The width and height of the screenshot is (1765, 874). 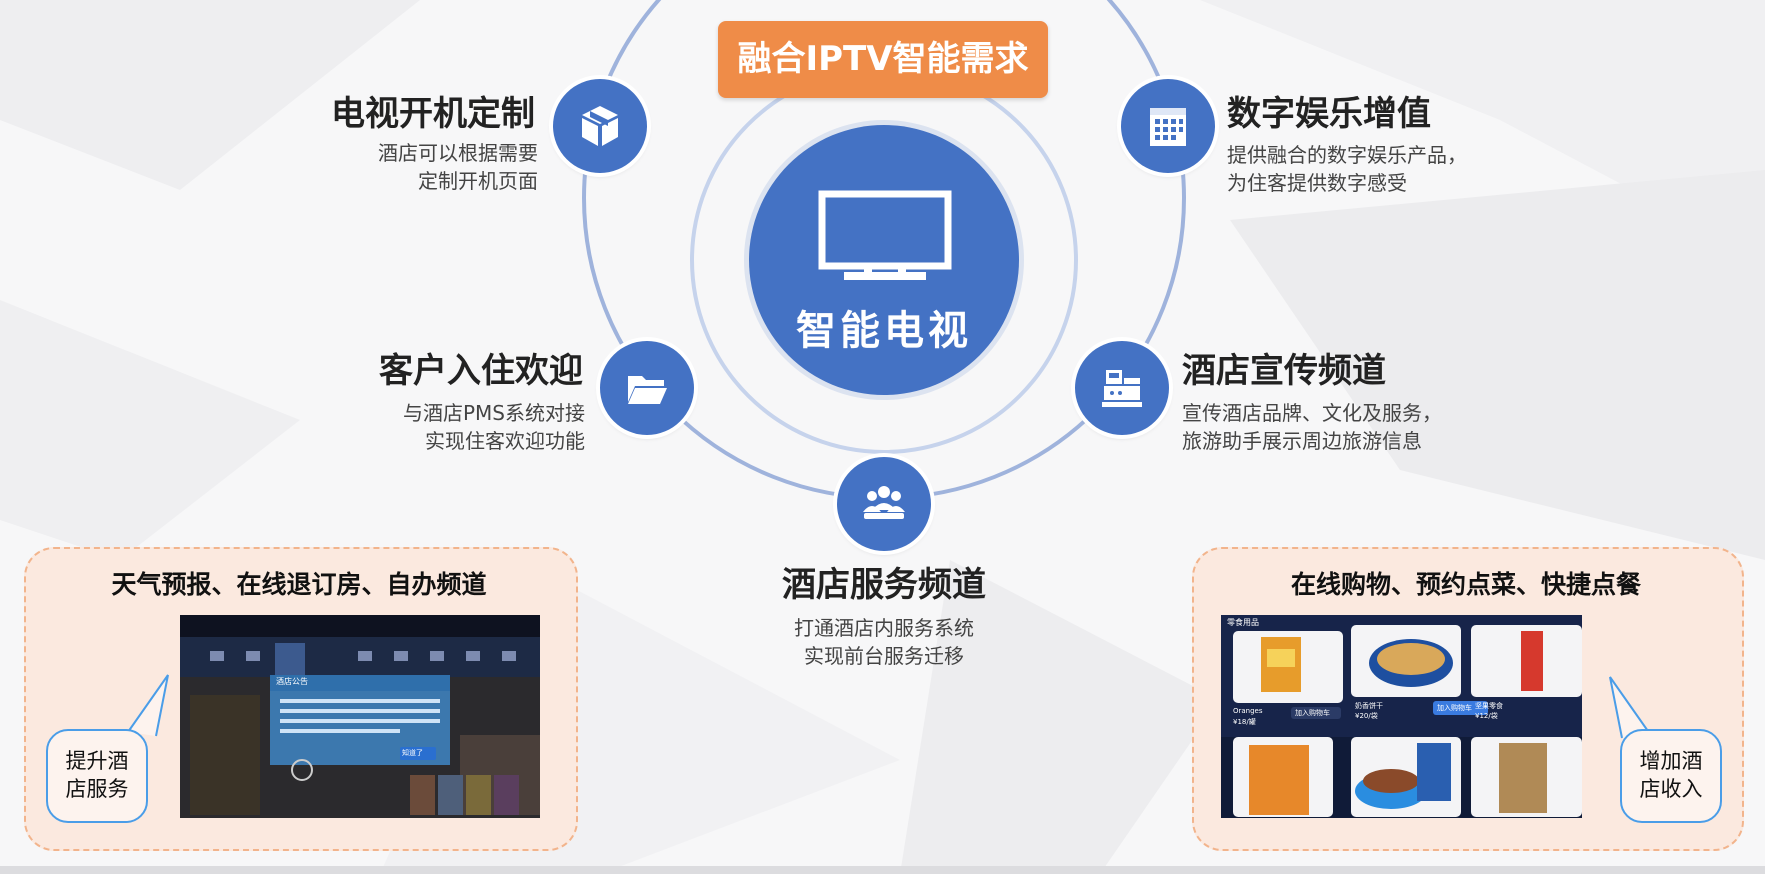 I want to click on popup-ok-button: 知道了, so click(x=412, y=753).